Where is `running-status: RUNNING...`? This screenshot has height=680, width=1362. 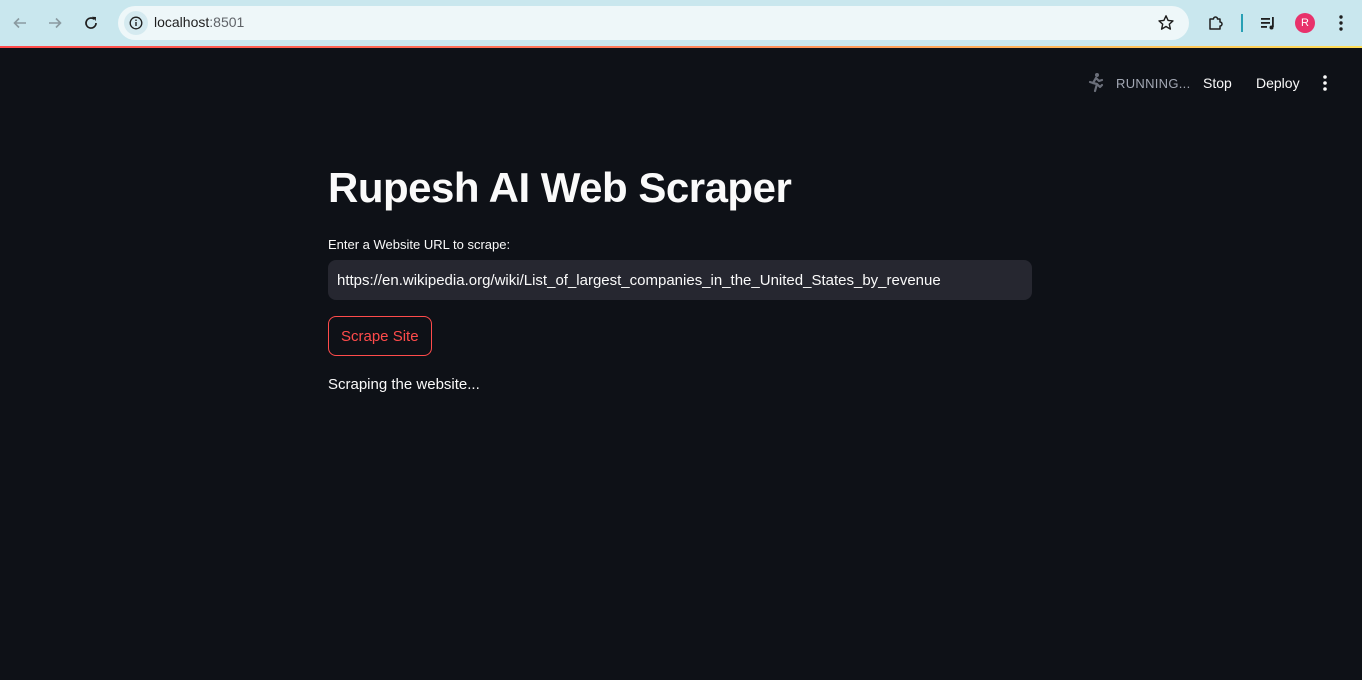
running-status: RUNNING... is located at coordinates (1153, 83).